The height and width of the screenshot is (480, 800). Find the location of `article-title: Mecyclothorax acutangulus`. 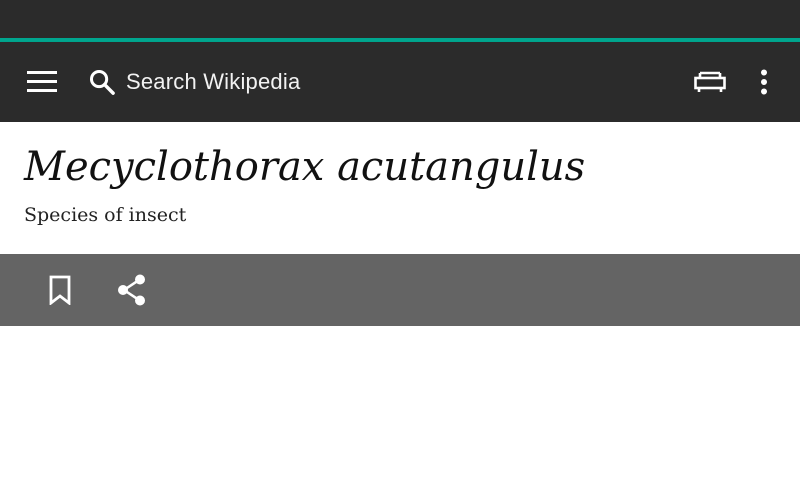

article-title: Mecyclothorax acutangulus is located at coordinates (305, 167).